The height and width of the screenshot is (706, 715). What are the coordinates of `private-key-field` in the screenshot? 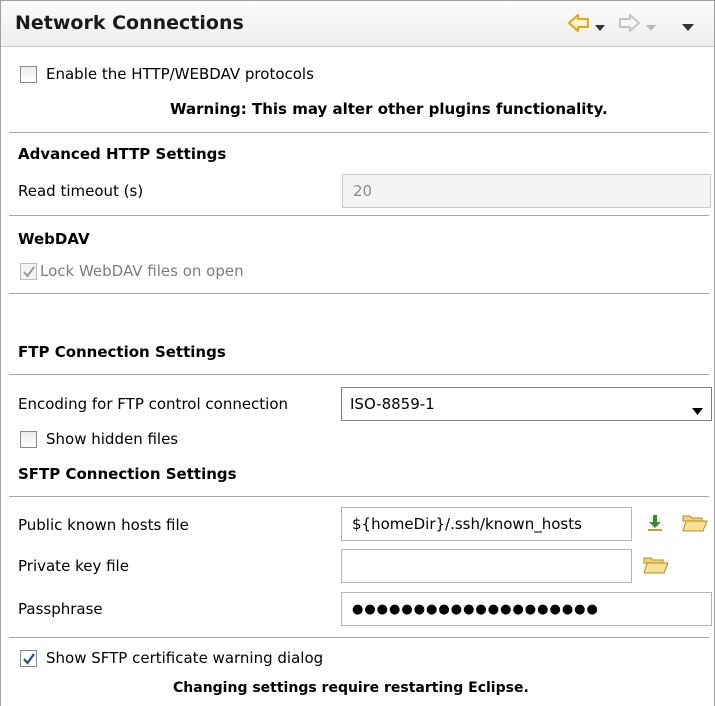 It's located at (486, 566).